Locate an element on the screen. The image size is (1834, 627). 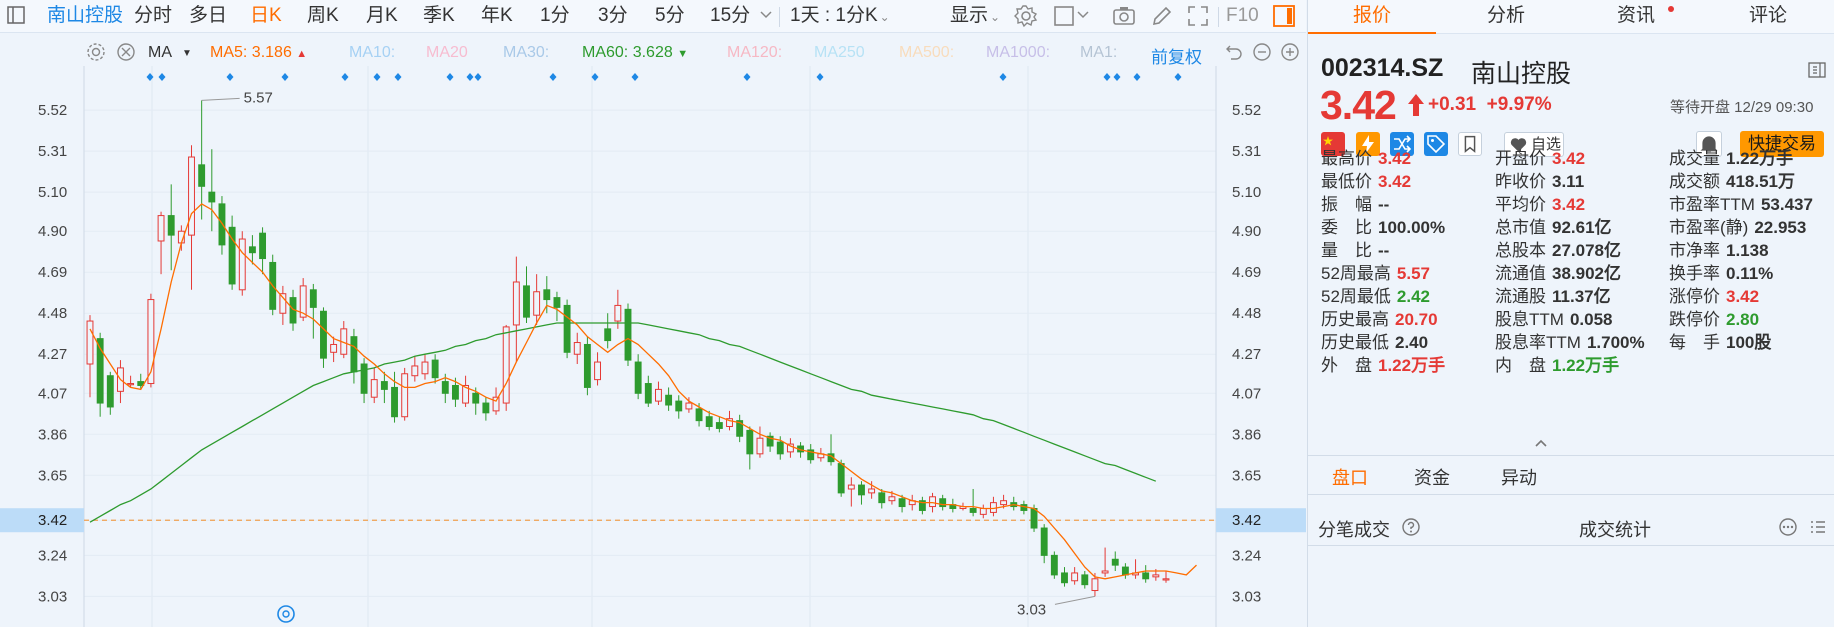
stat-item: 振 幅 -- is located at coordinates (1355, 205).